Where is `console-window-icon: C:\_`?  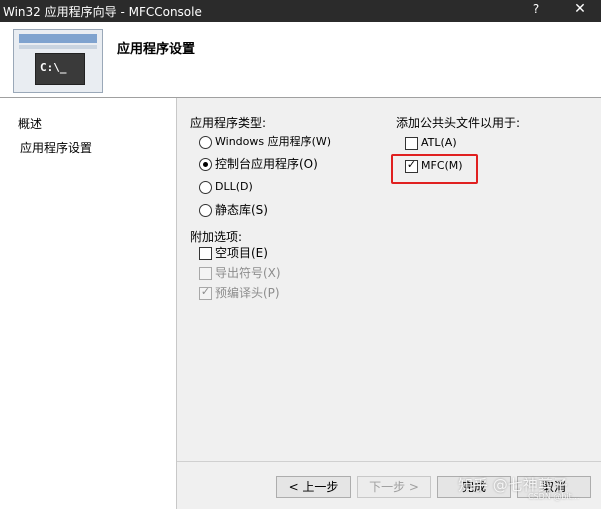 console-window-icon: C:\_ is located at coordinates (60, 69).